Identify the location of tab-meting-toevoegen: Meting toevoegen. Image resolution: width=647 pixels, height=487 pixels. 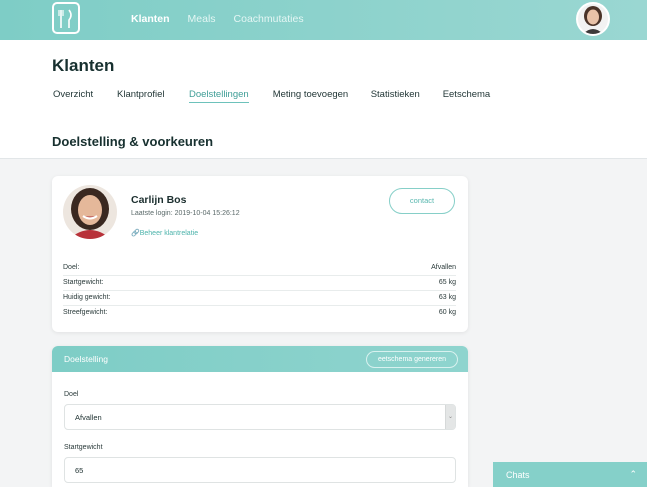
(322, 96).